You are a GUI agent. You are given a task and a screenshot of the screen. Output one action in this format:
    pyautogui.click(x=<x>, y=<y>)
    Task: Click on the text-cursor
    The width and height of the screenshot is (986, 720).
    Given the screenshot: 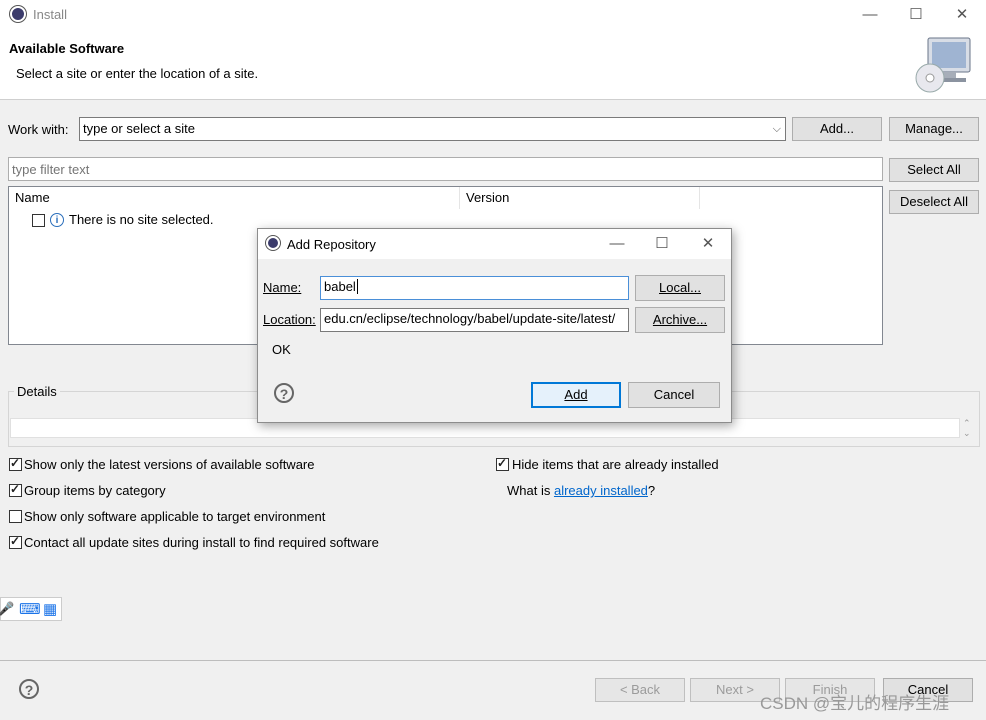 What is the action you would take?
    pyautogui.click(x=357, y=286)
    